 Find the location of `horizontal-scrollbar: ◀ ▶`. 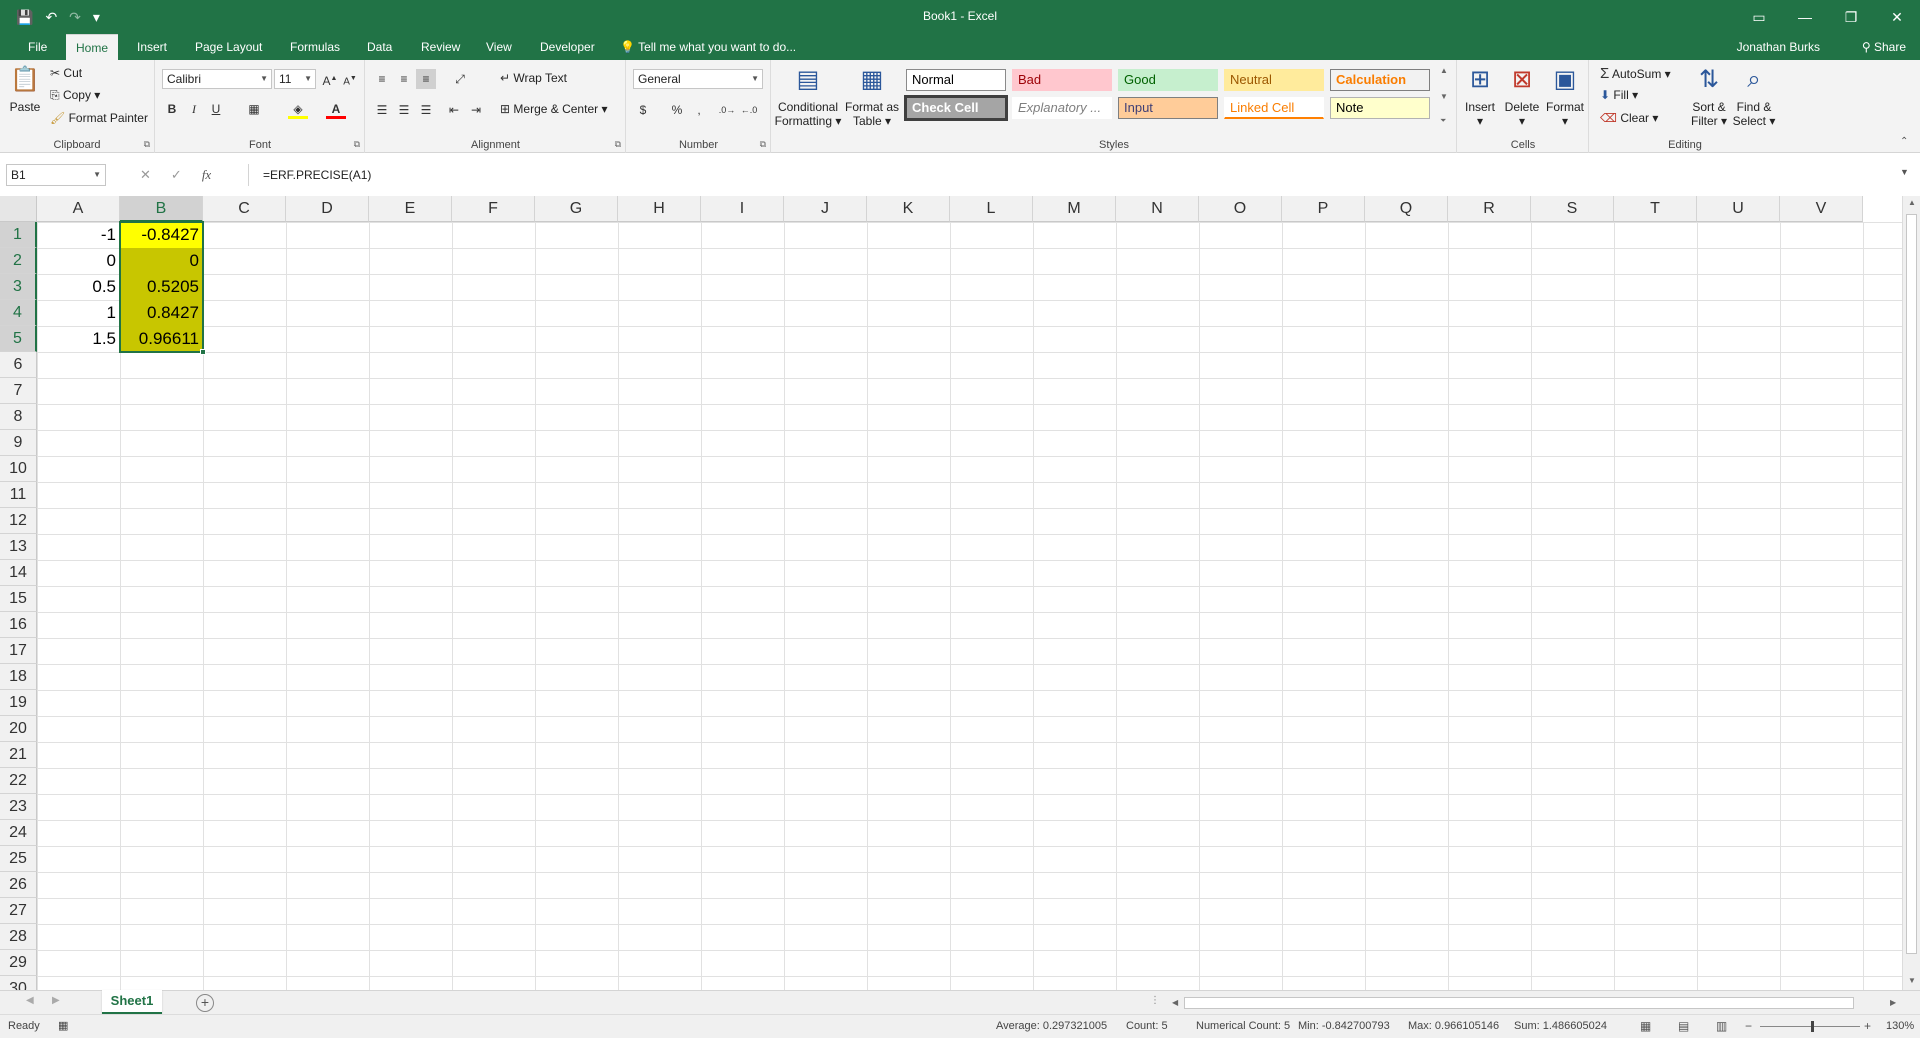

horizontal-scrollbar: ◀ ▶ is located at coordinates (1536, 1003).